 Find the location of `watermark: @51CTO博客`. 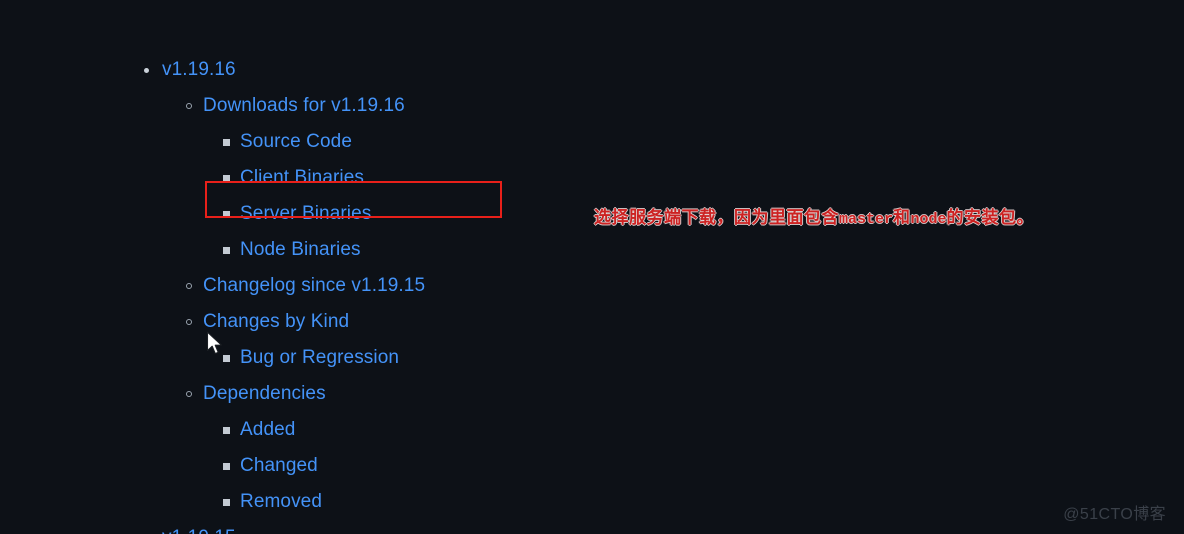

watermark: @51CTO博客 is located at coordinates (1114, 514).